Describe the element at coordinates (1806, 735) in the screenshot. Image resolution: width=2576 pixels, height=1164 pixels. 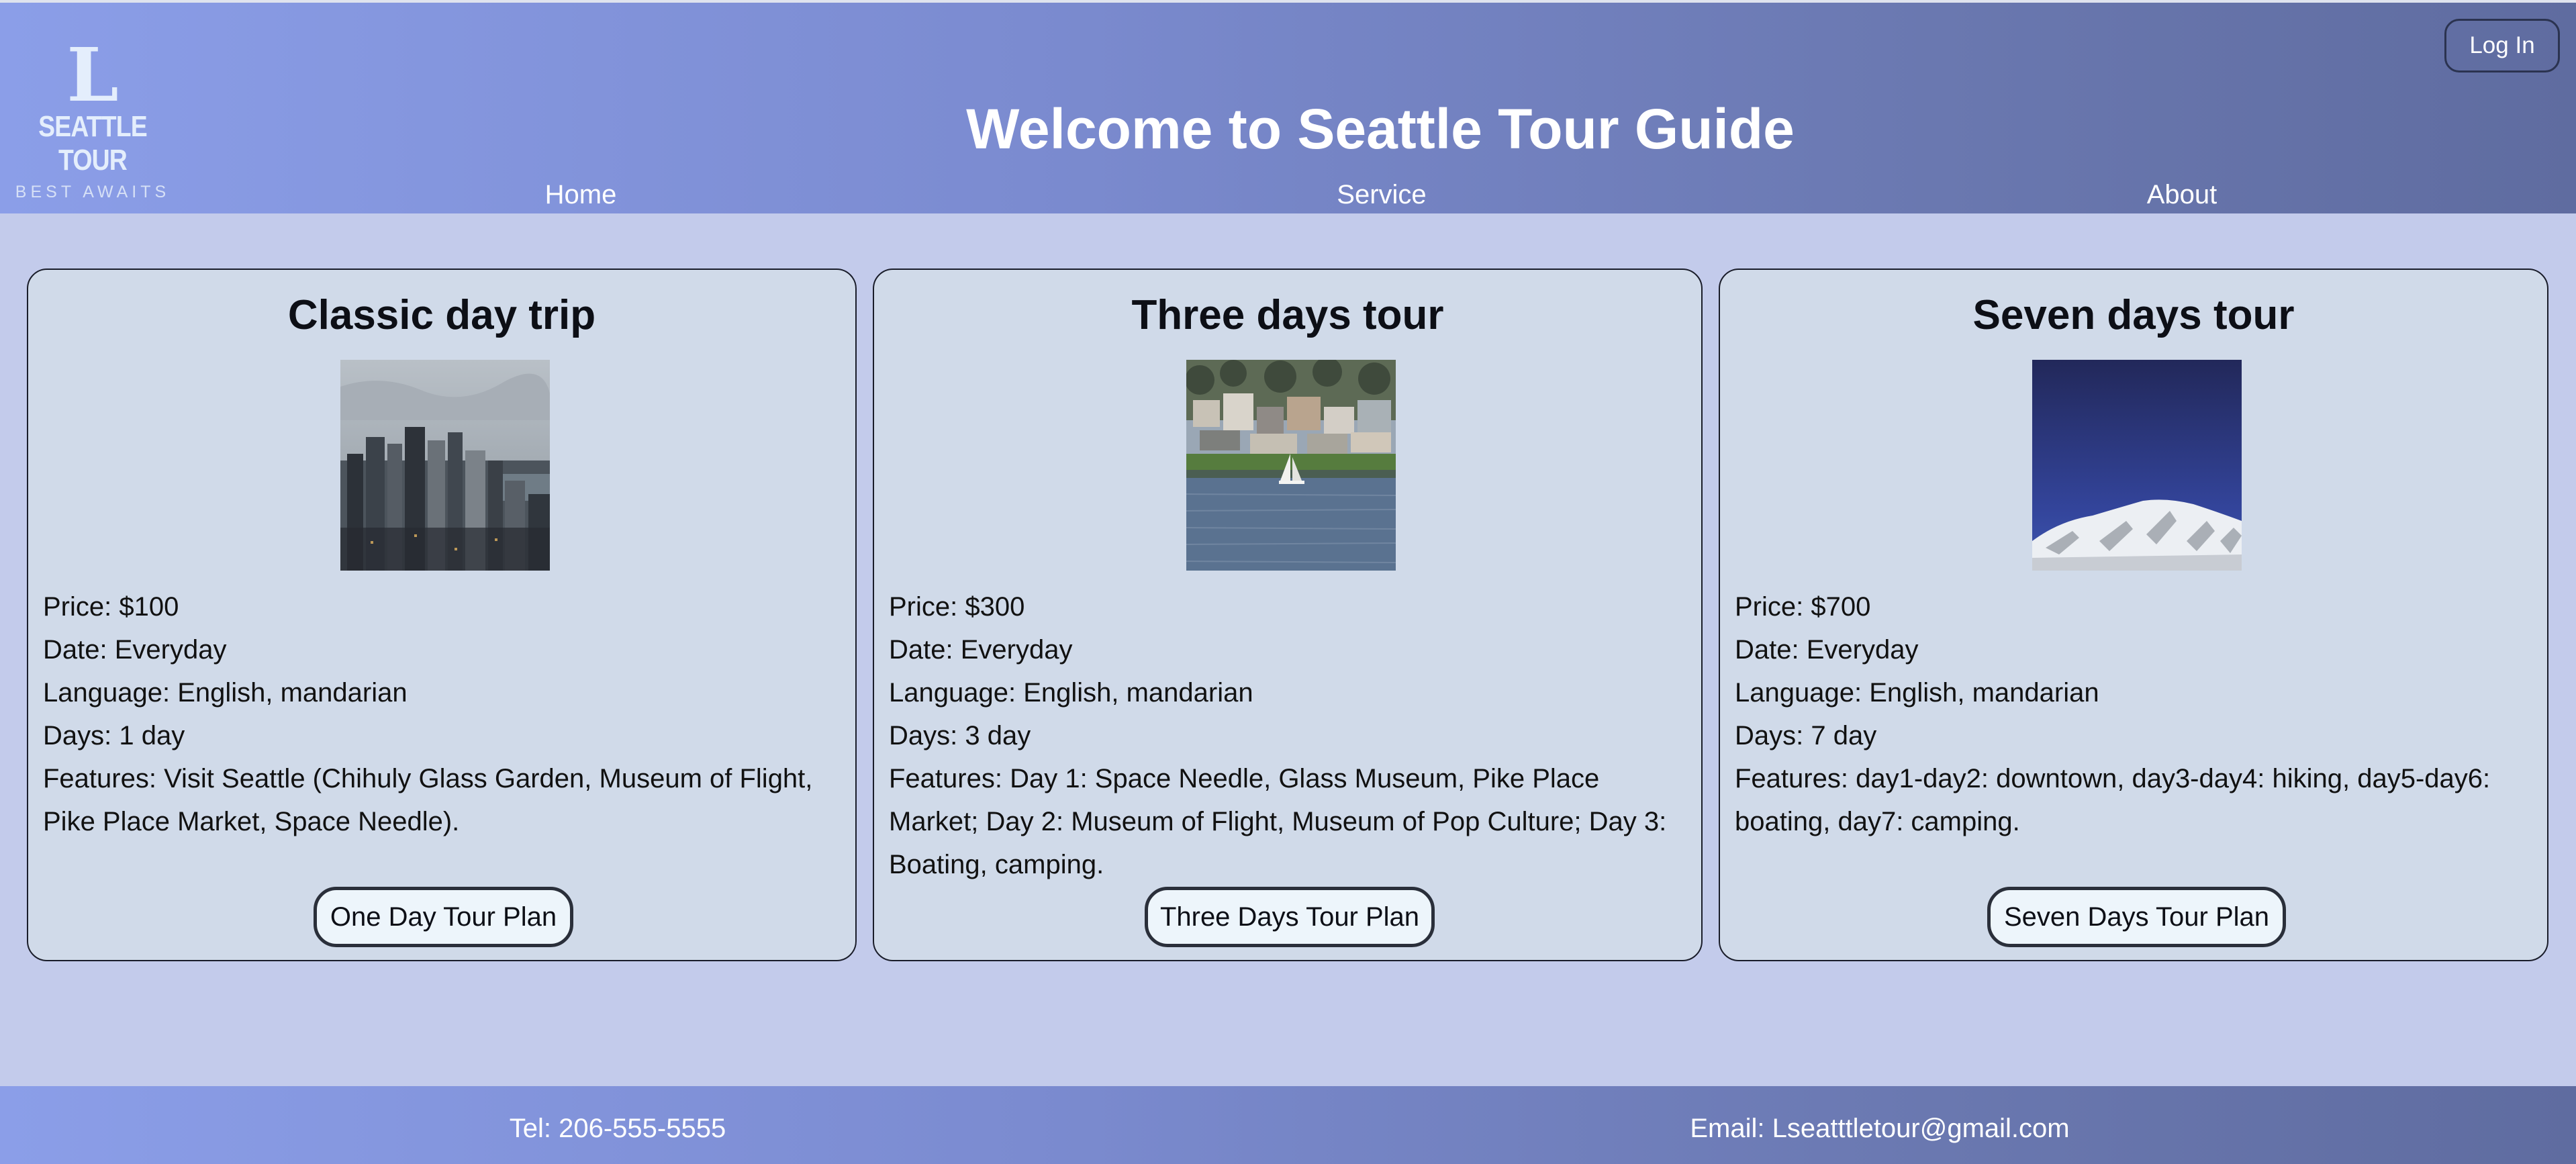
I see `tour-days: Days: 7 day` at that location.